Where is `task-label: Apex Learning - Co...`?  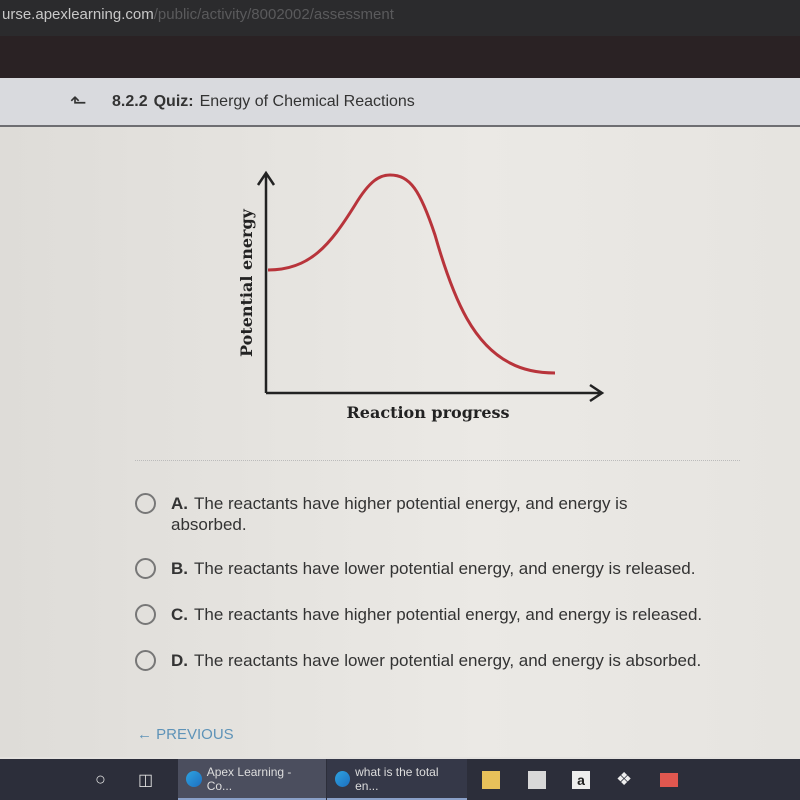 task-label: Apex Learning - Co... is located at coordinates (249, 778).